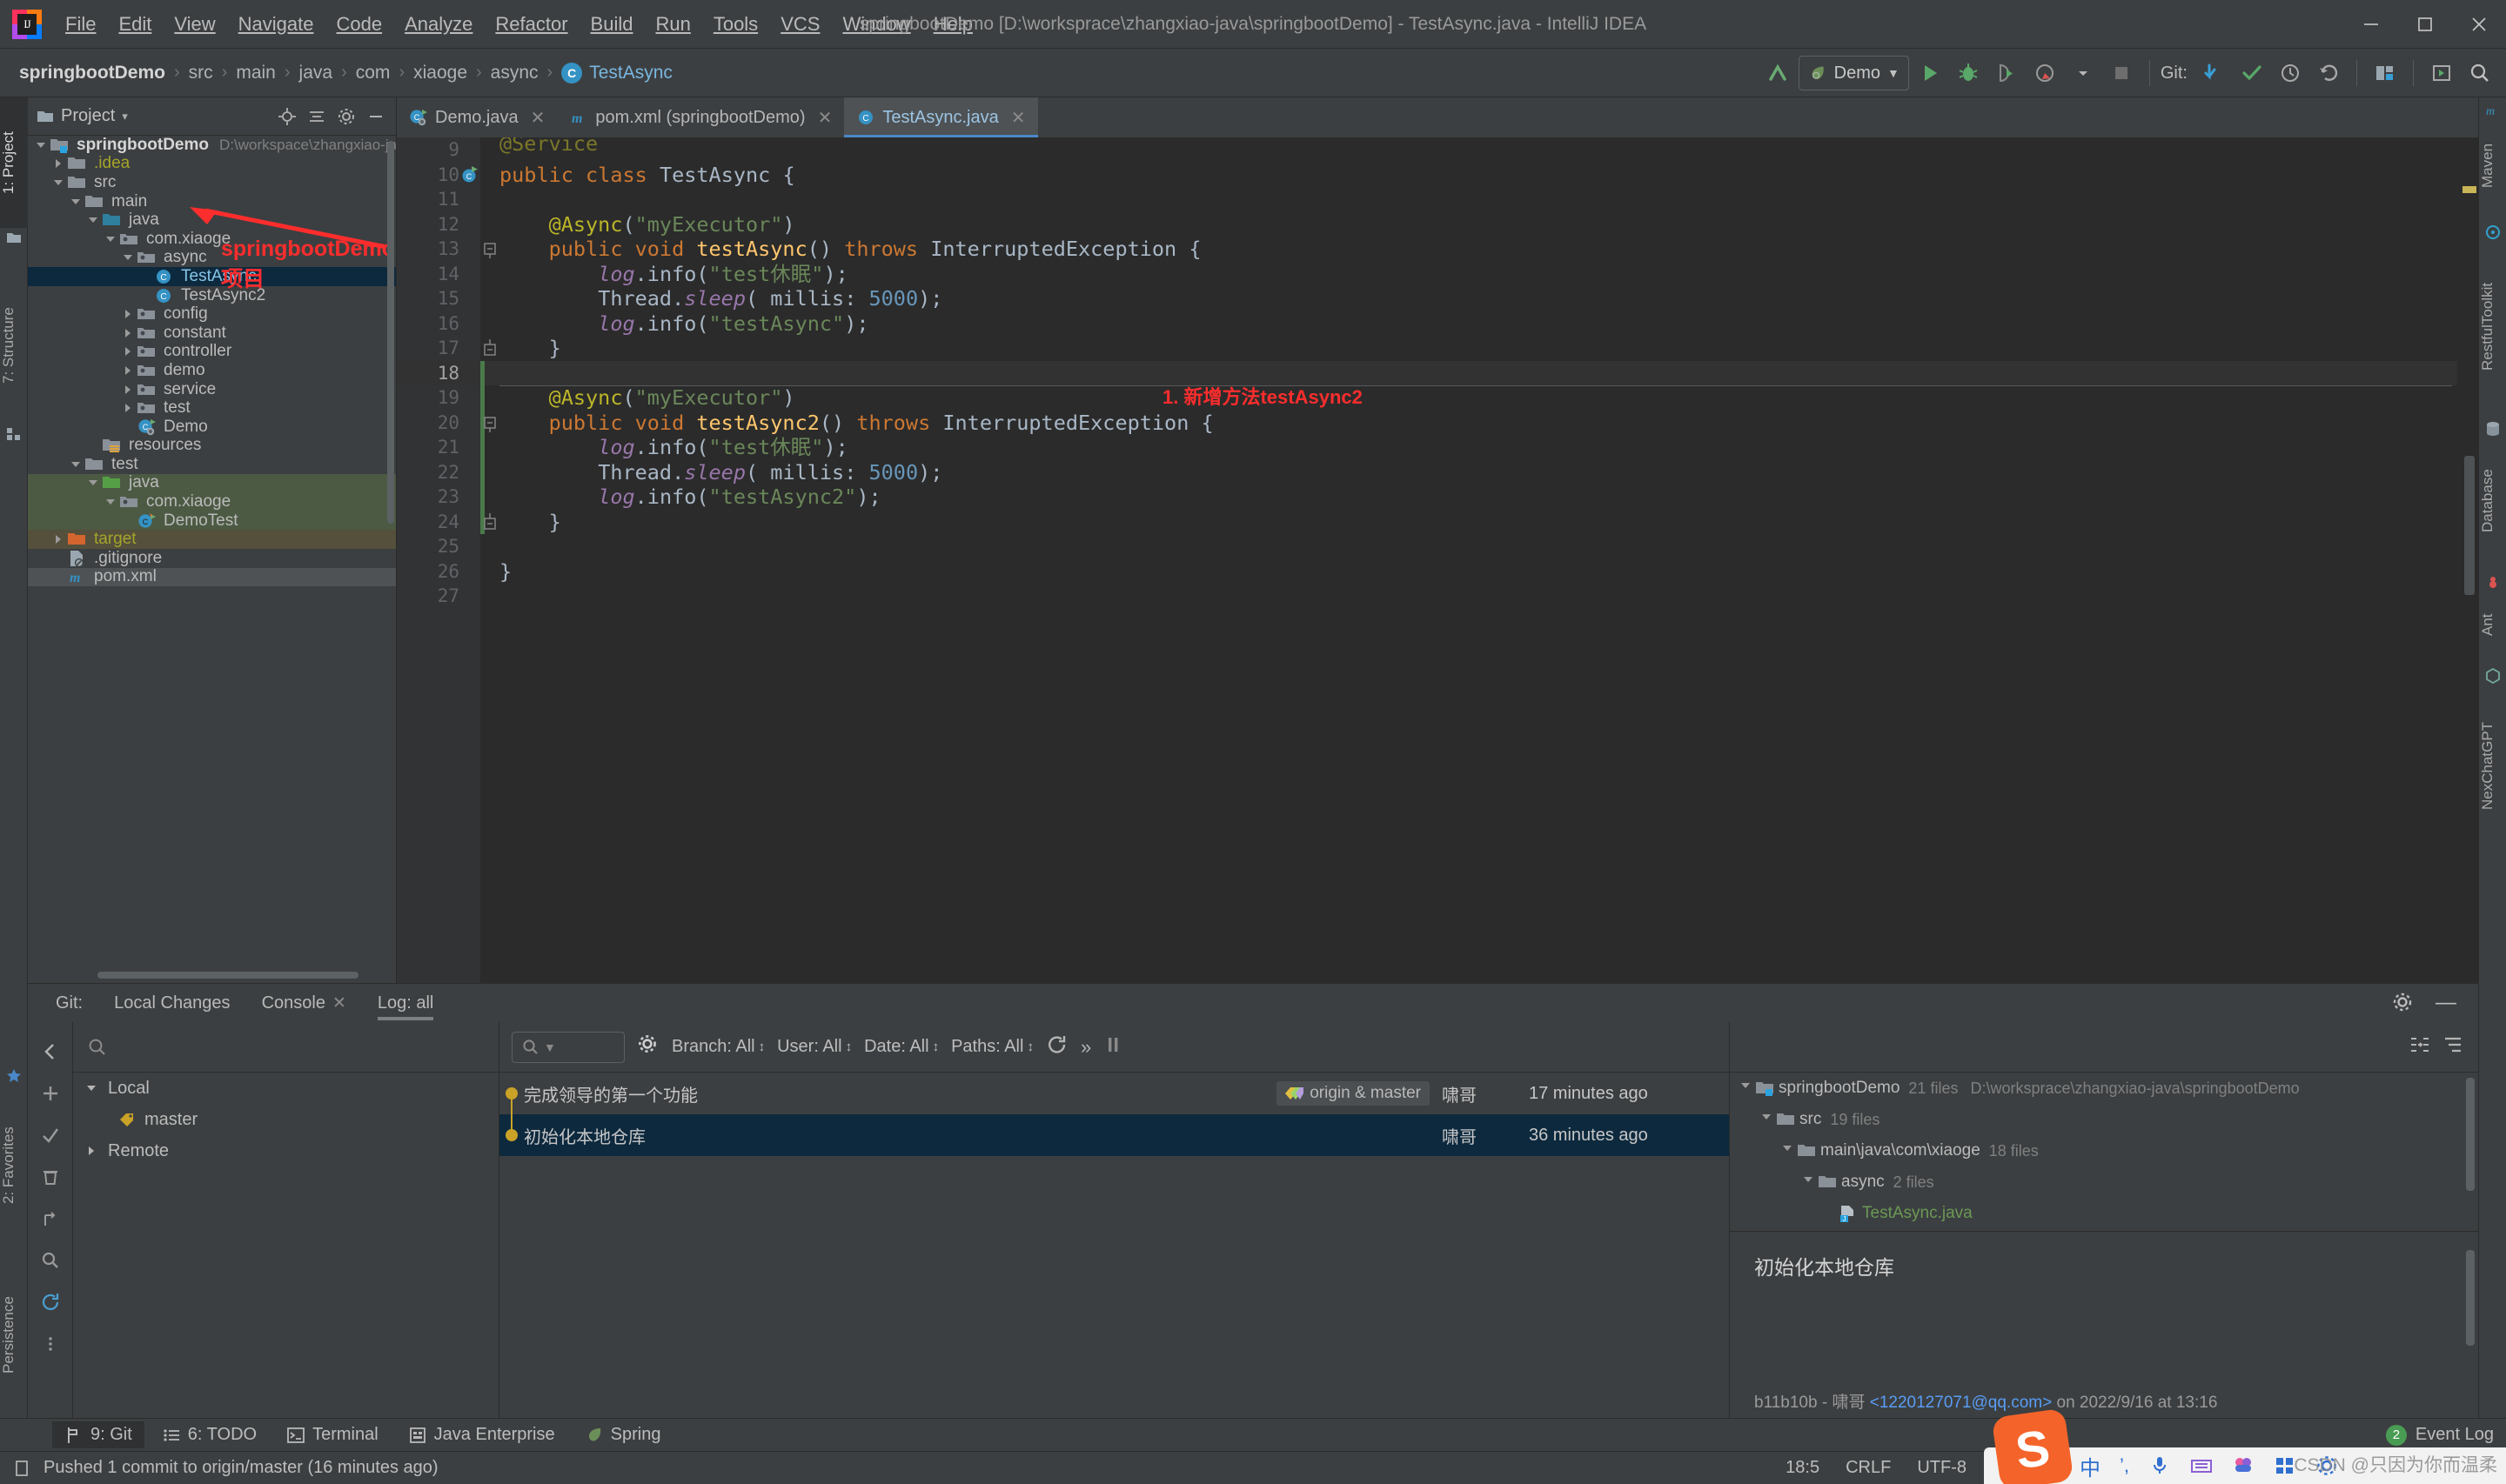 The image size is (2506, 1484). I want to click on project-tree-row: controller, so click(212, 352).